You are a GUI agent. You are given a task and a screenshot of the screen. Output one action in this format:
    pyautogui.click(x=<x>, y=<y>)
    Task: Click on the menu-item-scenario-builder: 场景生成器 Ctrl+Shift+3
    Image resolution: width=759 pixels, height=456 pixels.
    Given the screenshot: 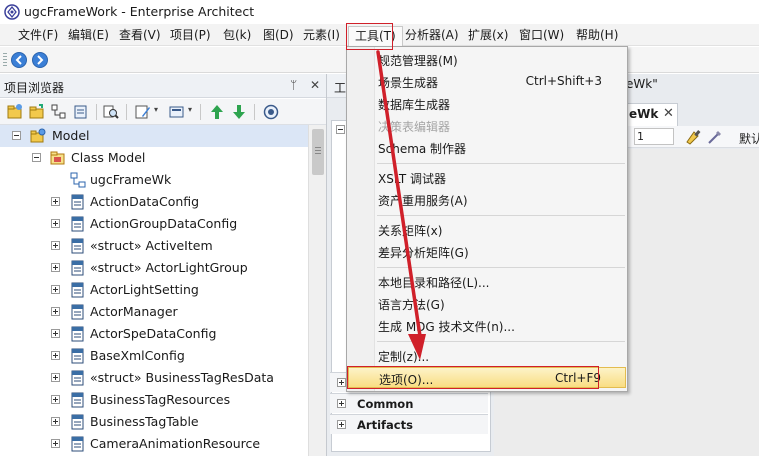 What is the action you would take?
    pyautogui.click(x=487, y=81)
    